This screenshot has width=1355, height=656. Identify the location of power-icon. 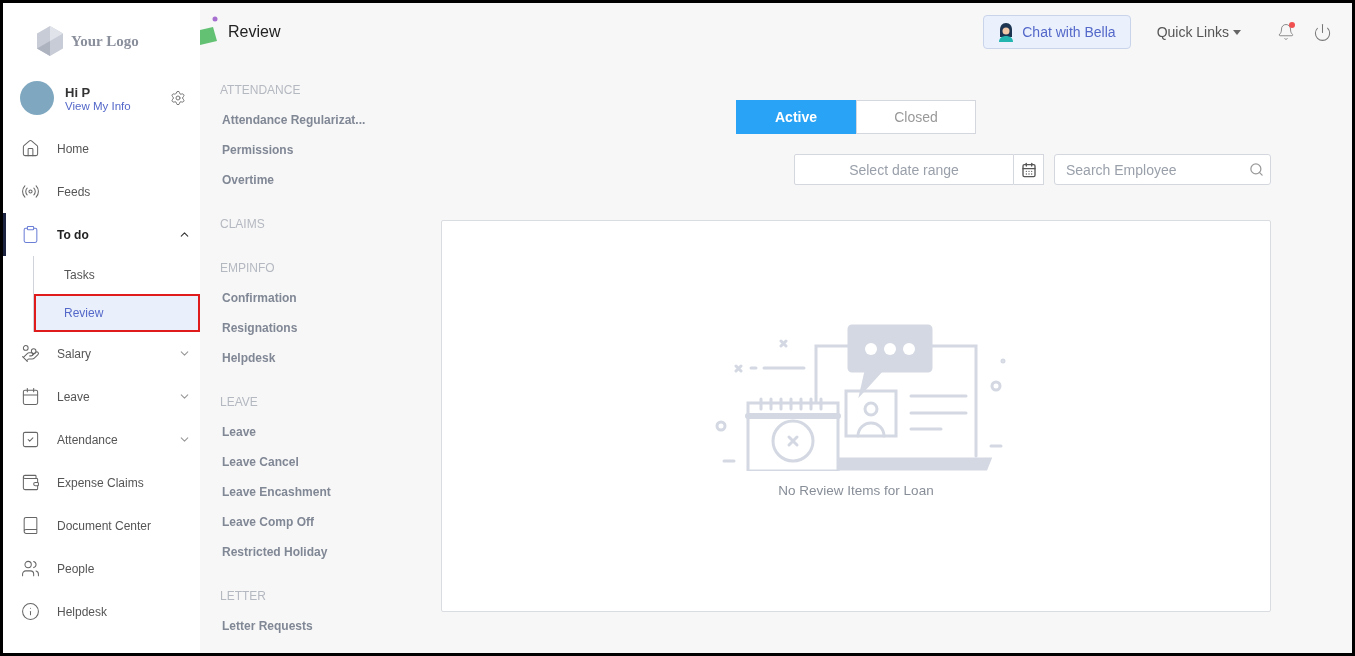
(1322, 32).